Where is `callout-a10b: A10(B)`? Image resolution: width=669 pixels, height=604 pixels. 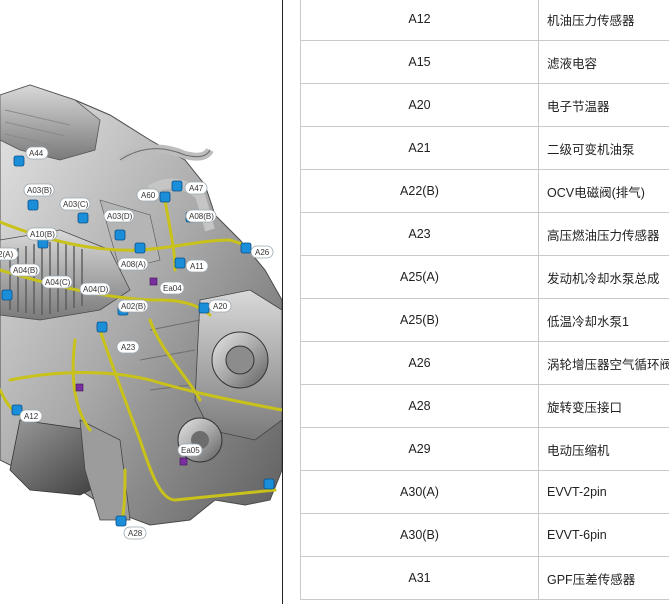
callout-a10b: A10(B) is located at coordinates (42, 234).